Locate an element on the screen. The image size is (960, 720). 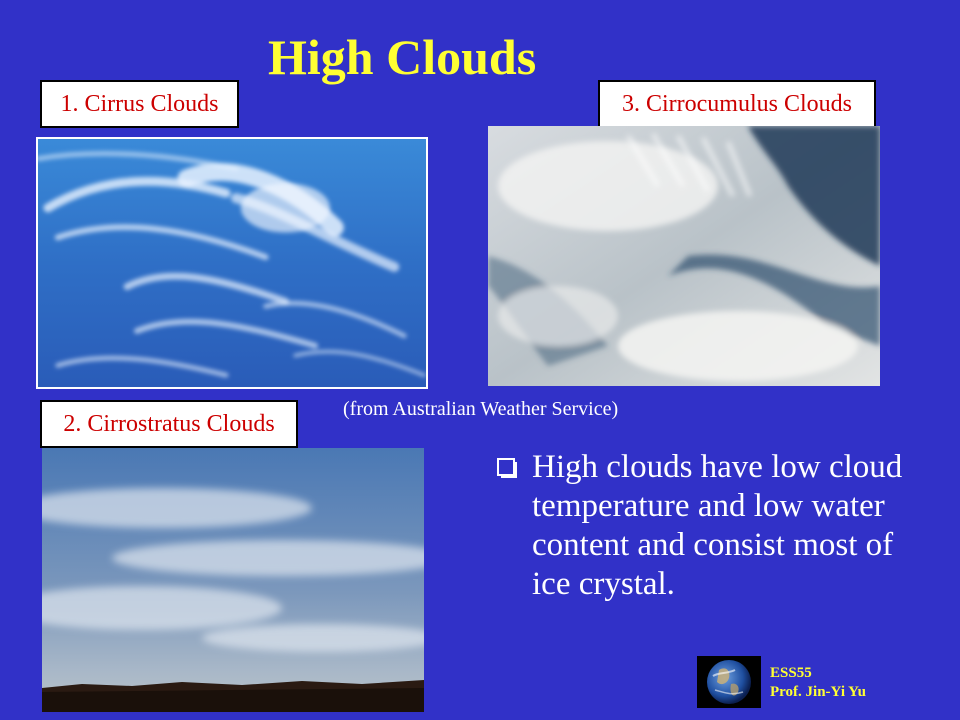
slide-title: High Clouds is located at coordinates (402, 57).